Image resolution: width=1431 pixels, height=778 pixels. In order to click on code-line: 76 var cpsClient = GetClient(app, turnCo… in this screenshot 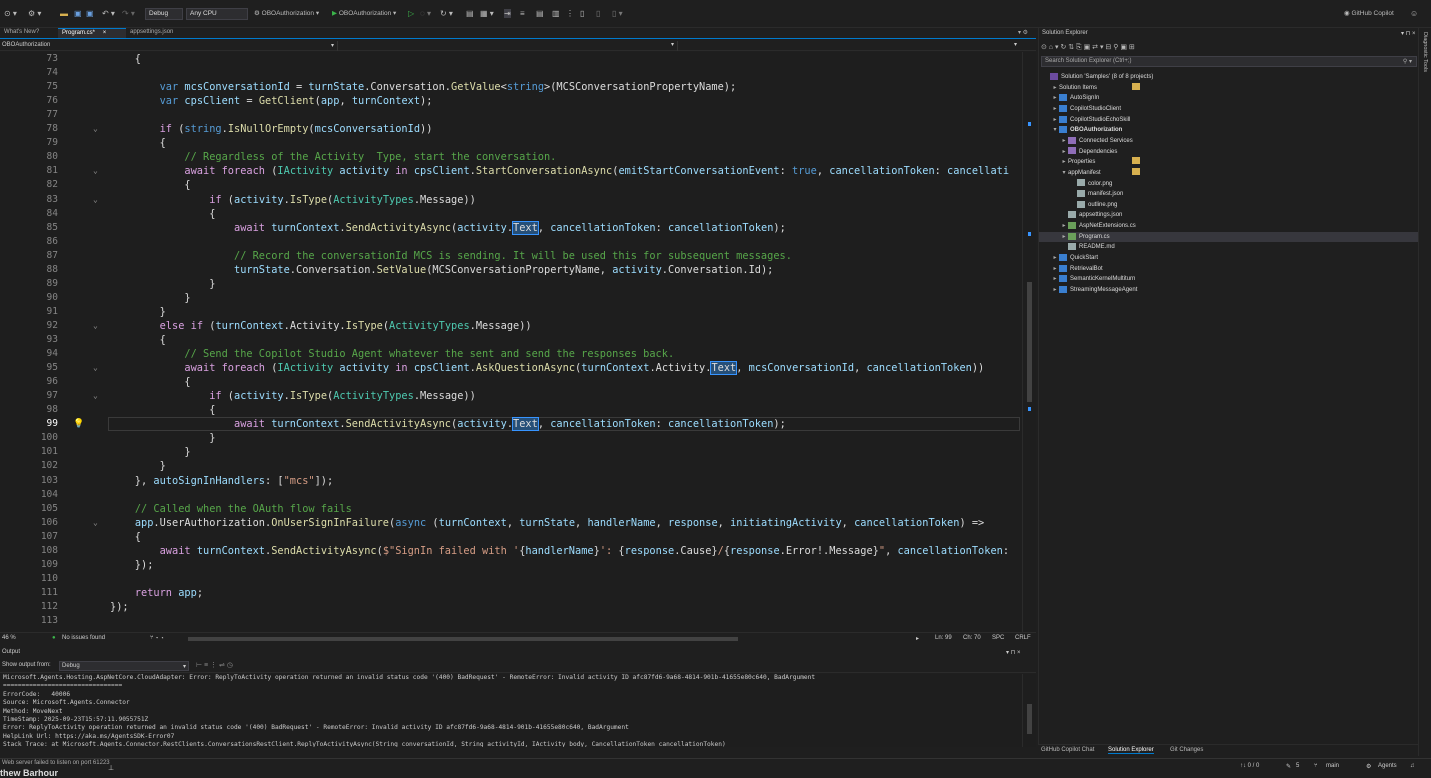, I will do `click(510, 101)`.